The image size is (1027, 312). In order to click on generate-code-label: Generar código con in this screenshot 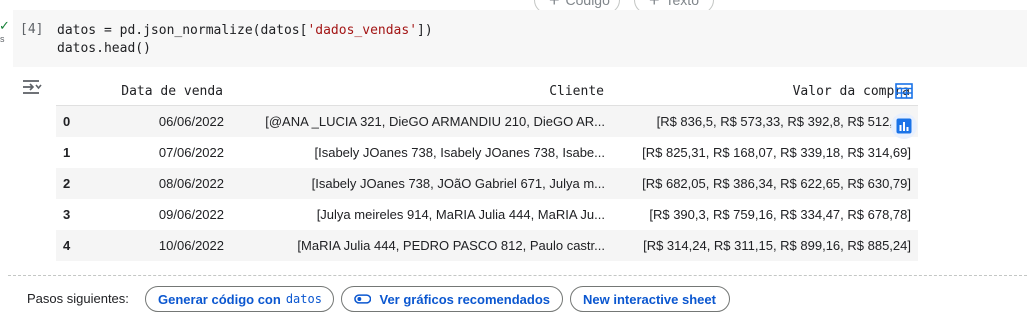, I will do `click(219, 299)`.